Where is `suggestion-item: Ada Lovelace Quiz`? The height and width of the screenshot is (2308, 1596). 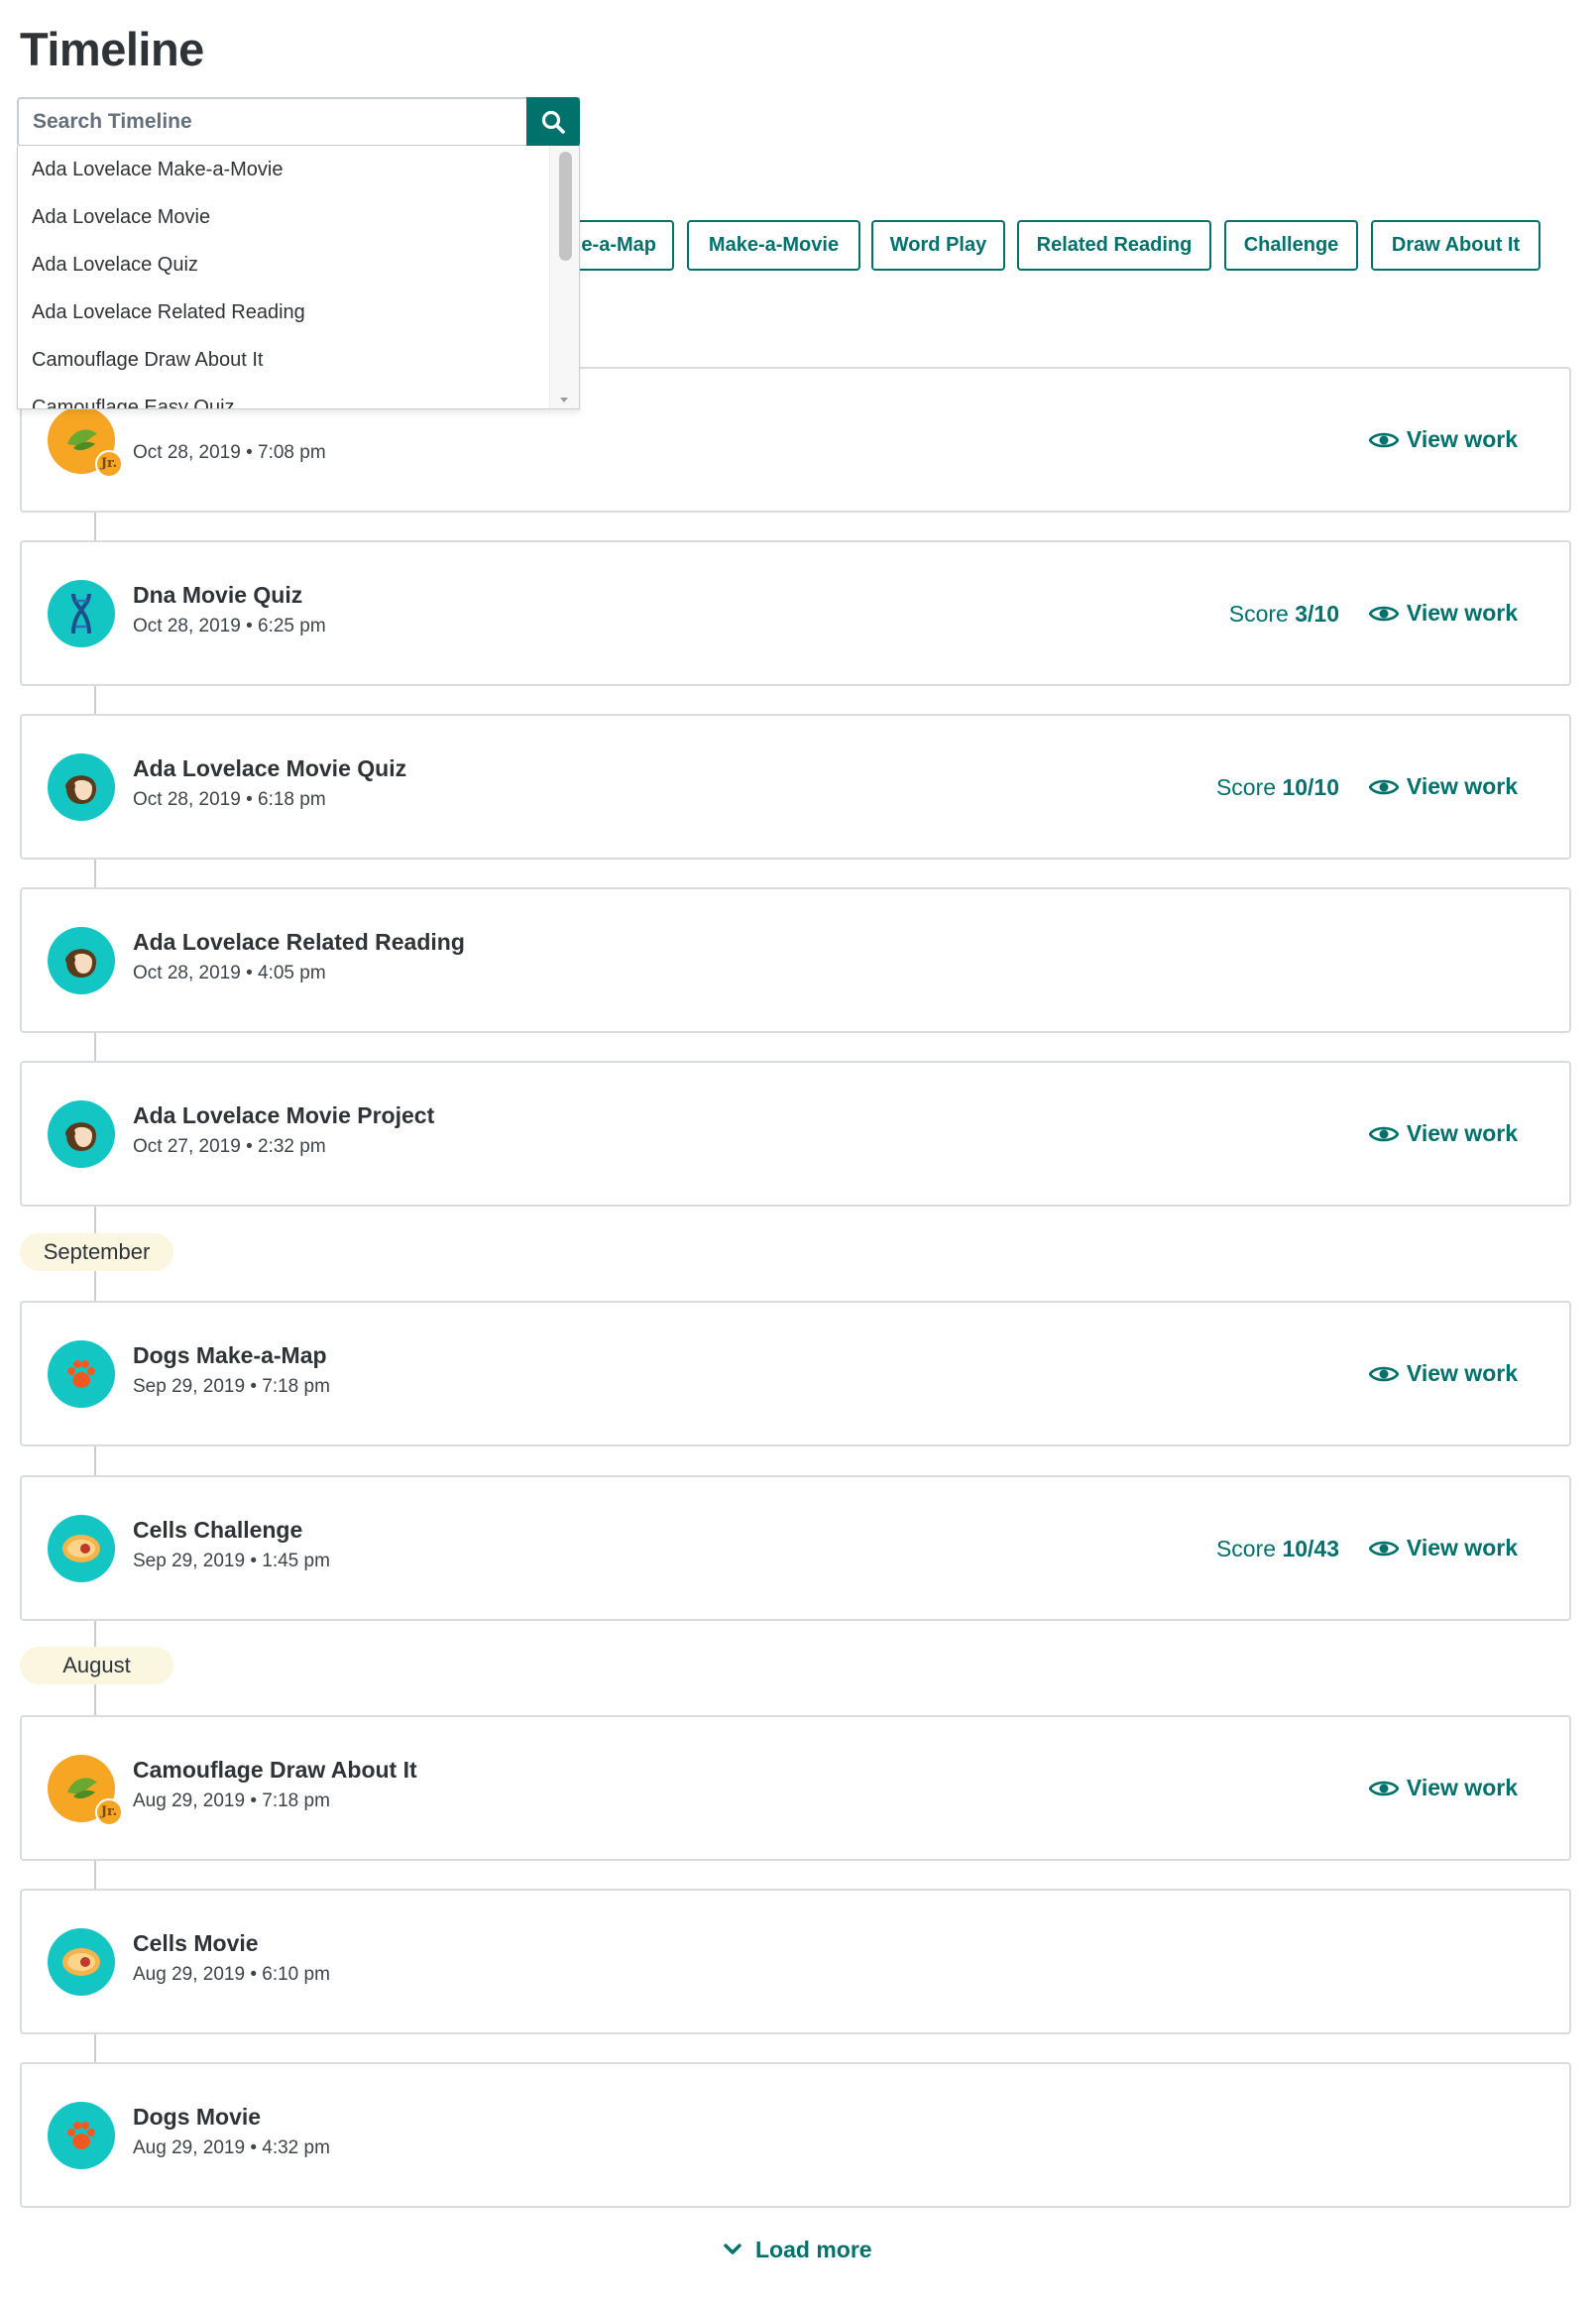
suggestion-item: Ada Lovelace Quiz is located at coordinates (284, 264).